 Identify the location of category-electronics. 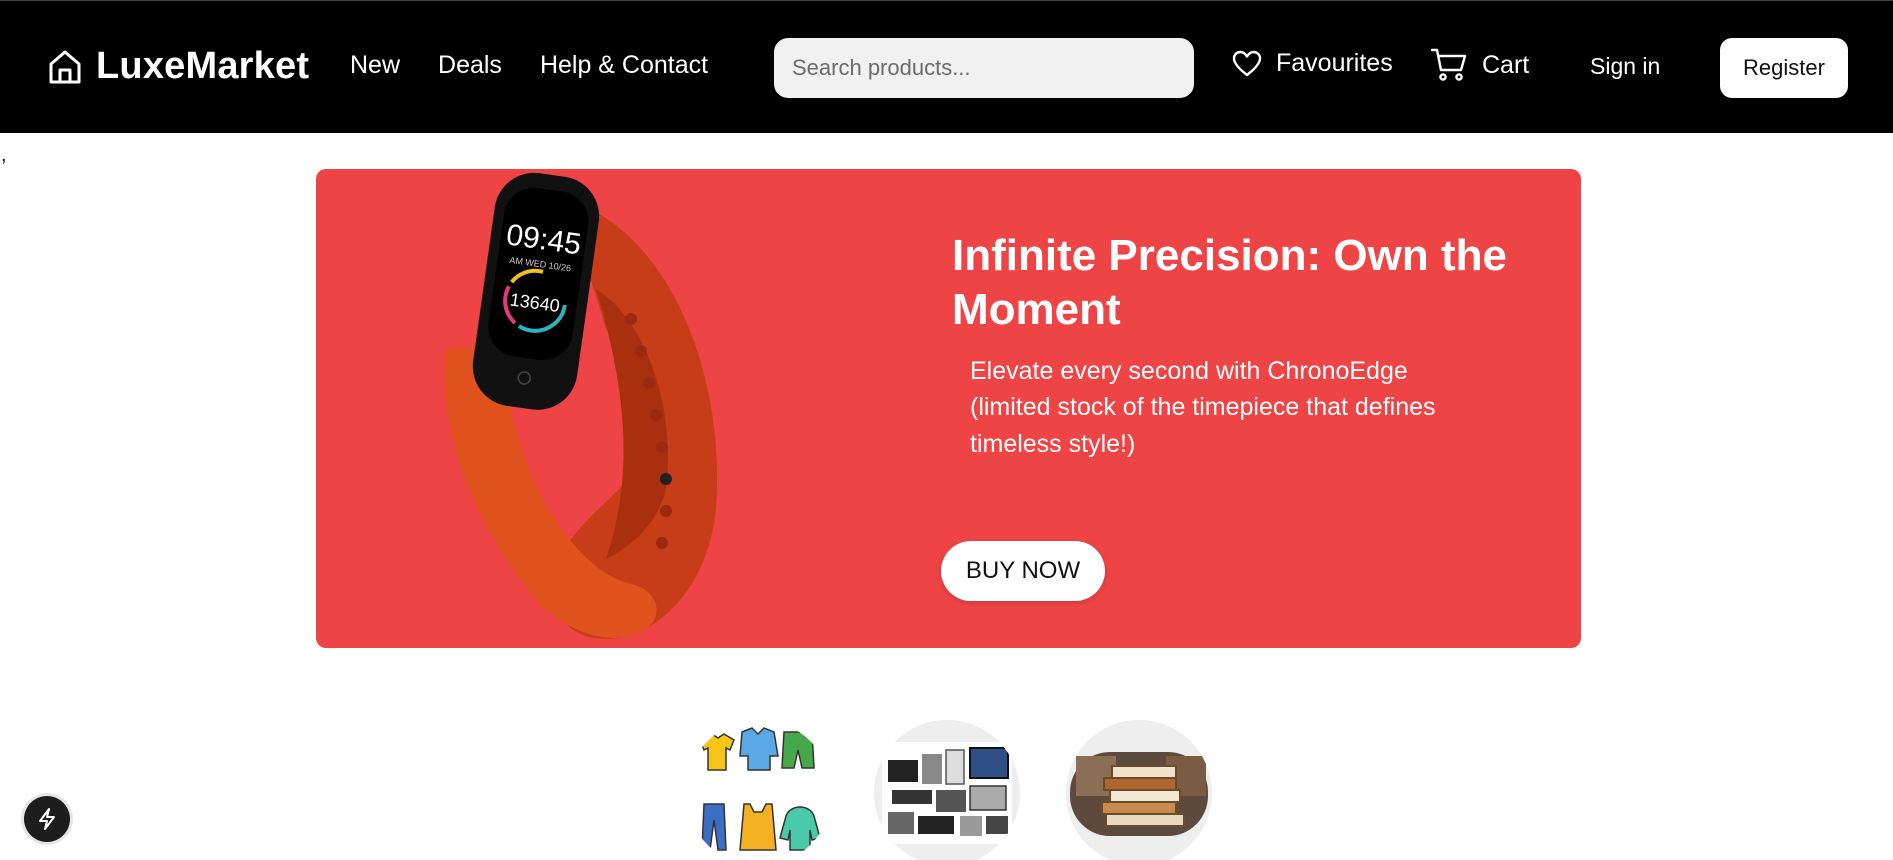
(947, 790).